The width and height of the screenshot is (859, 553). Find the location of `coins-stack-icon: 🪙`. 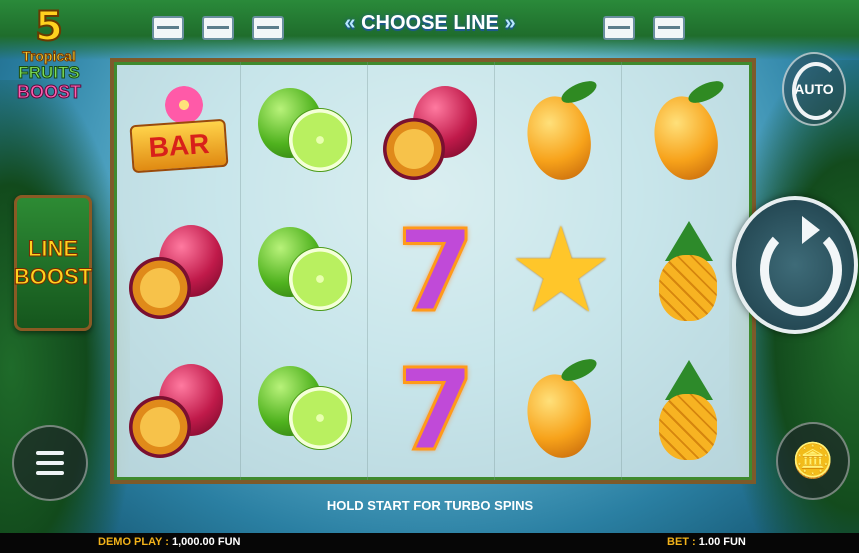

coins-stack-icon: 🪙 is located at coordinates (813, 461).